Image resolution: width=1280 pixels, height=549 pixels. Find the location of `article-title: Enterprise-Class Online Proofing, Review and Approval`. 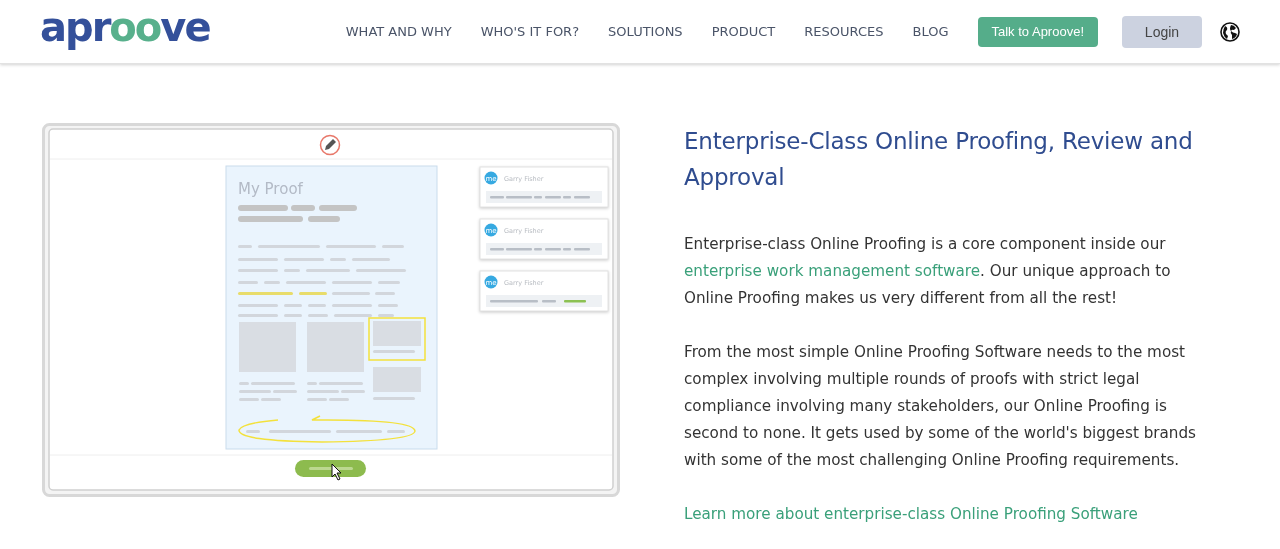

article-title: Enterprise-Class Online Proofing, Review and Approval is located at coordinates (939, 159).